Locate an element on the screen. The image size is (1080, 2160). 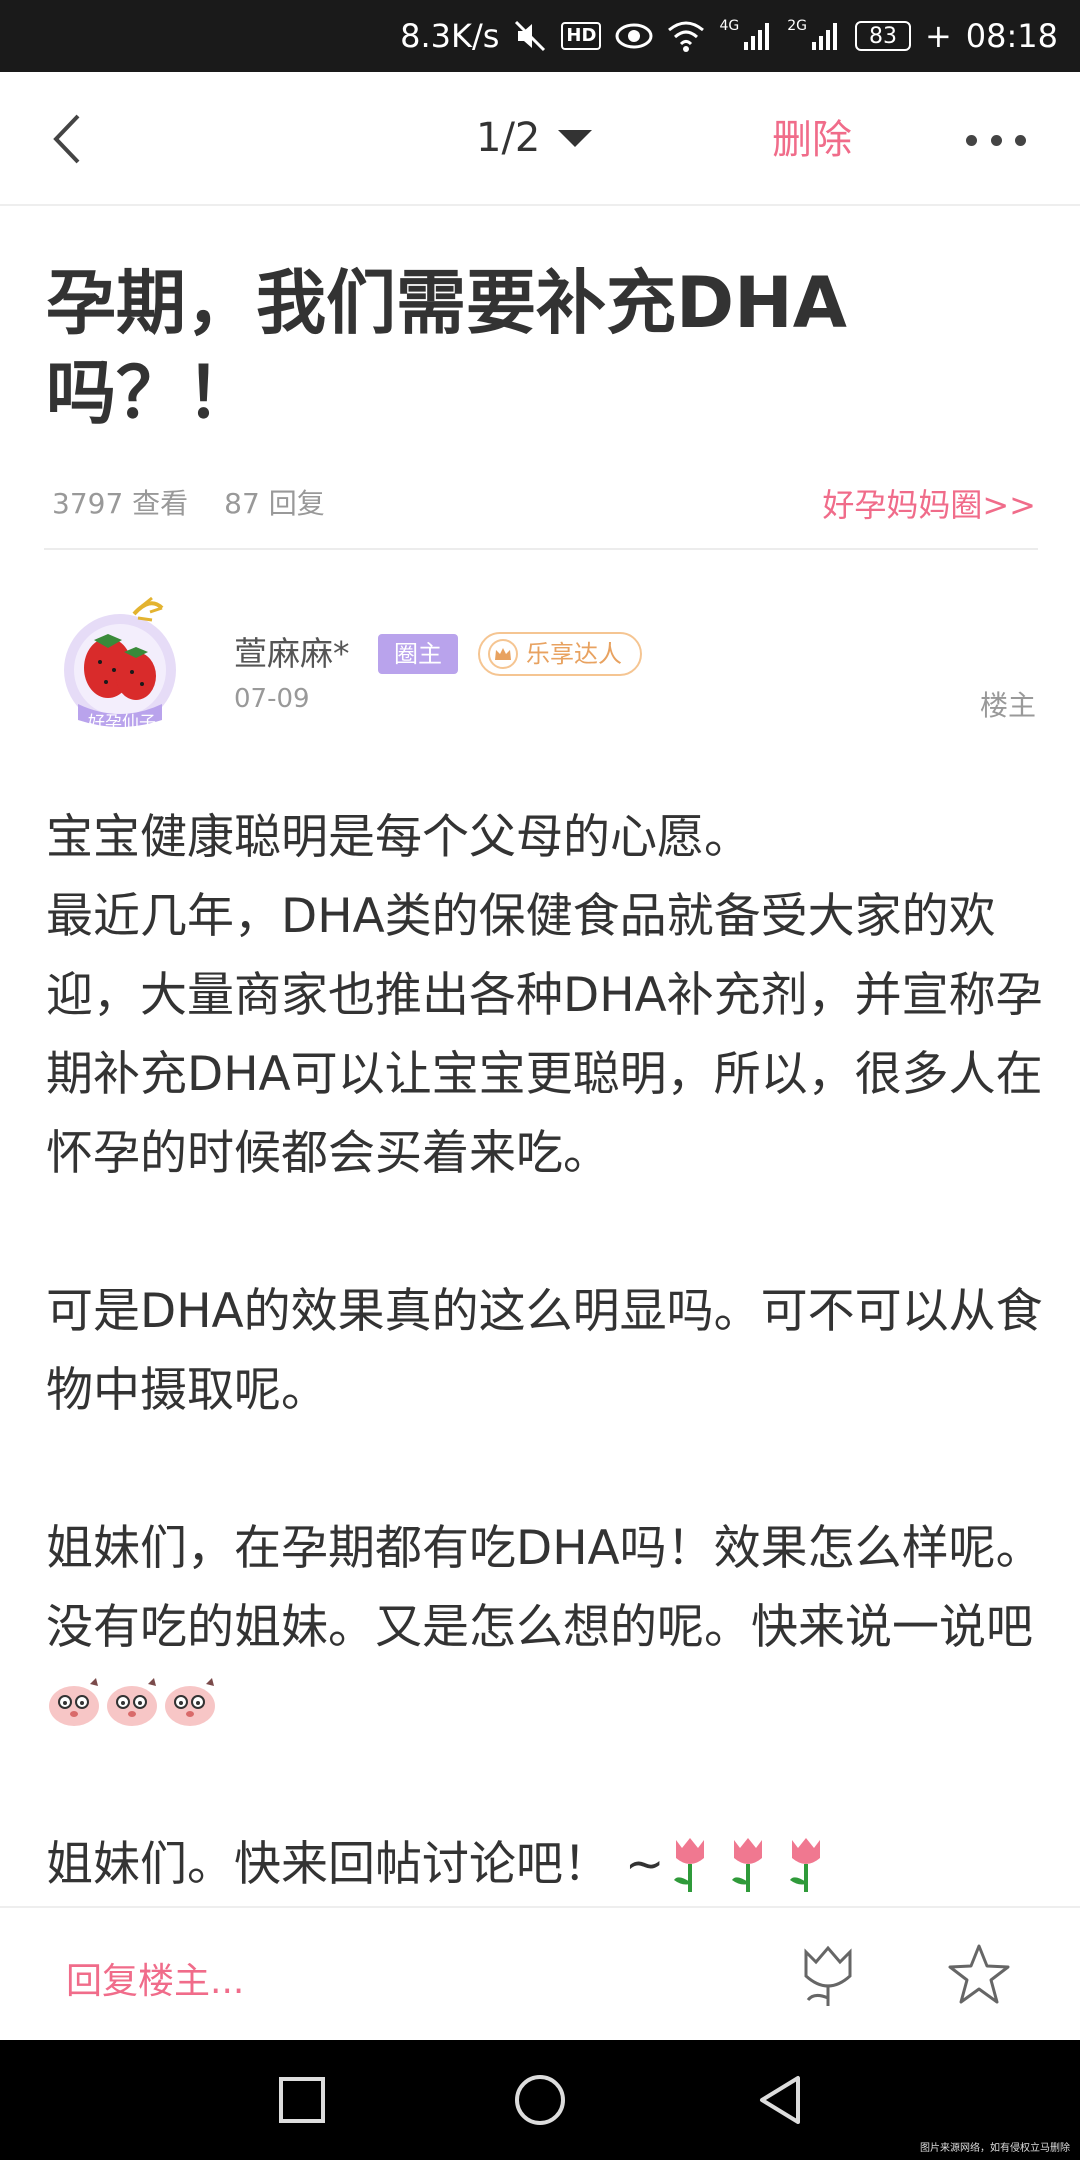
star-icon is located at coordinates (979, 1975).